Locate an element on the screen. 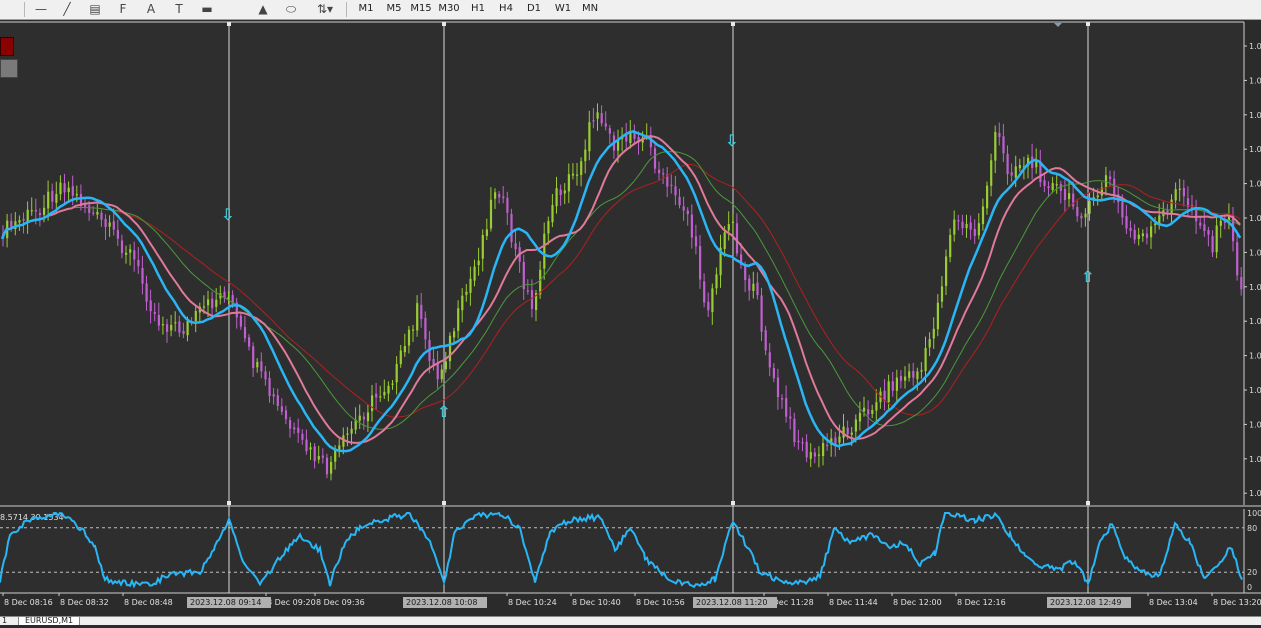  rectangle-icon: ▬ is located at coordinates (207, 9).